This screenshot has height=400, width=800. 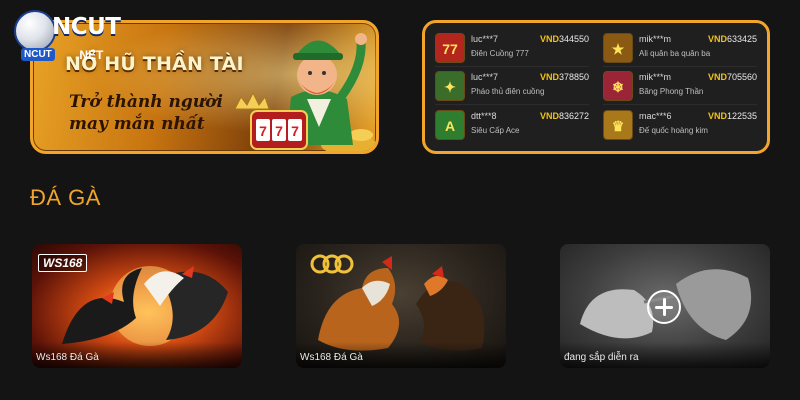 I want to click on game-card-coming-soon: đang sắp diễn ra, so click(x=665, y=306).